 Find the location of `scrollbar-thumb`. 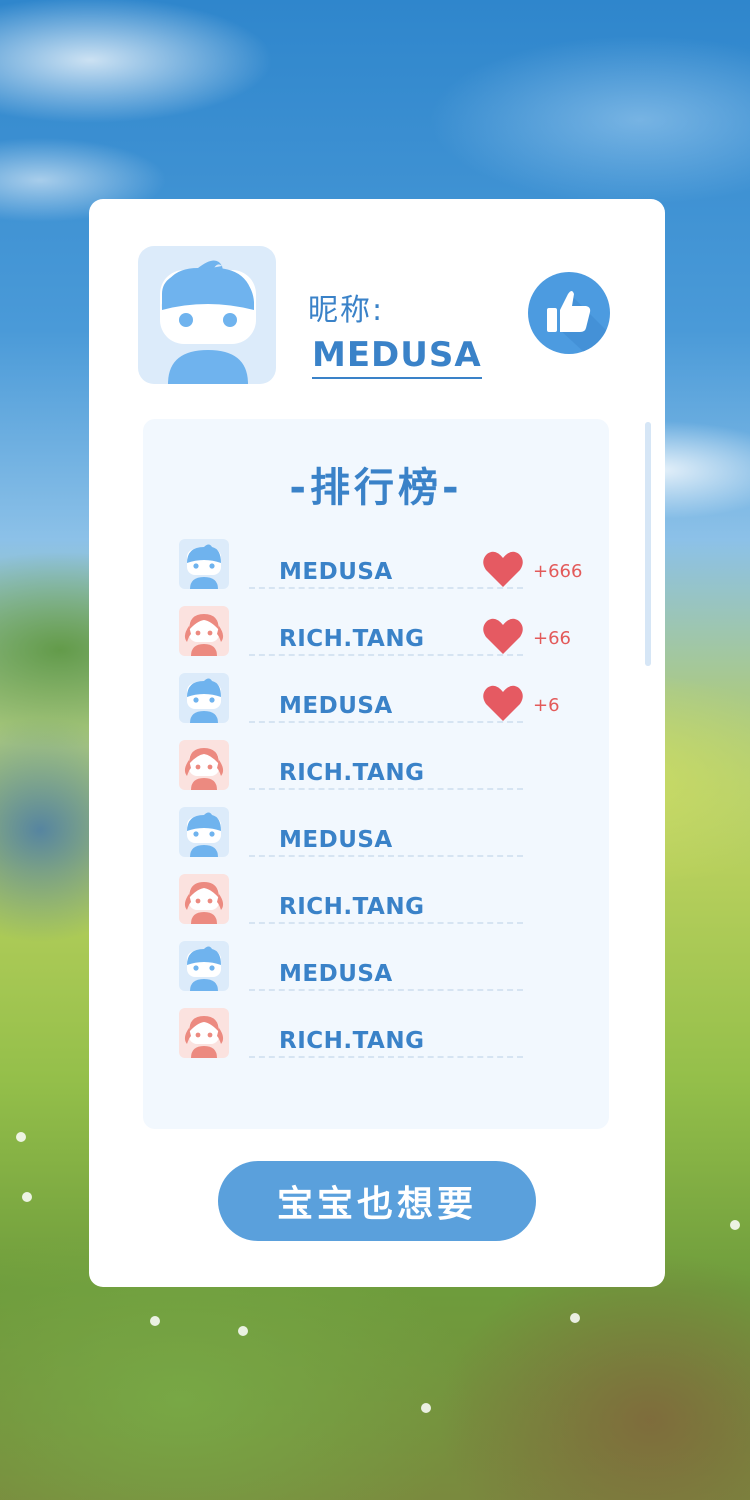

scrollbar-thumb is located at coordinates (648, 544).